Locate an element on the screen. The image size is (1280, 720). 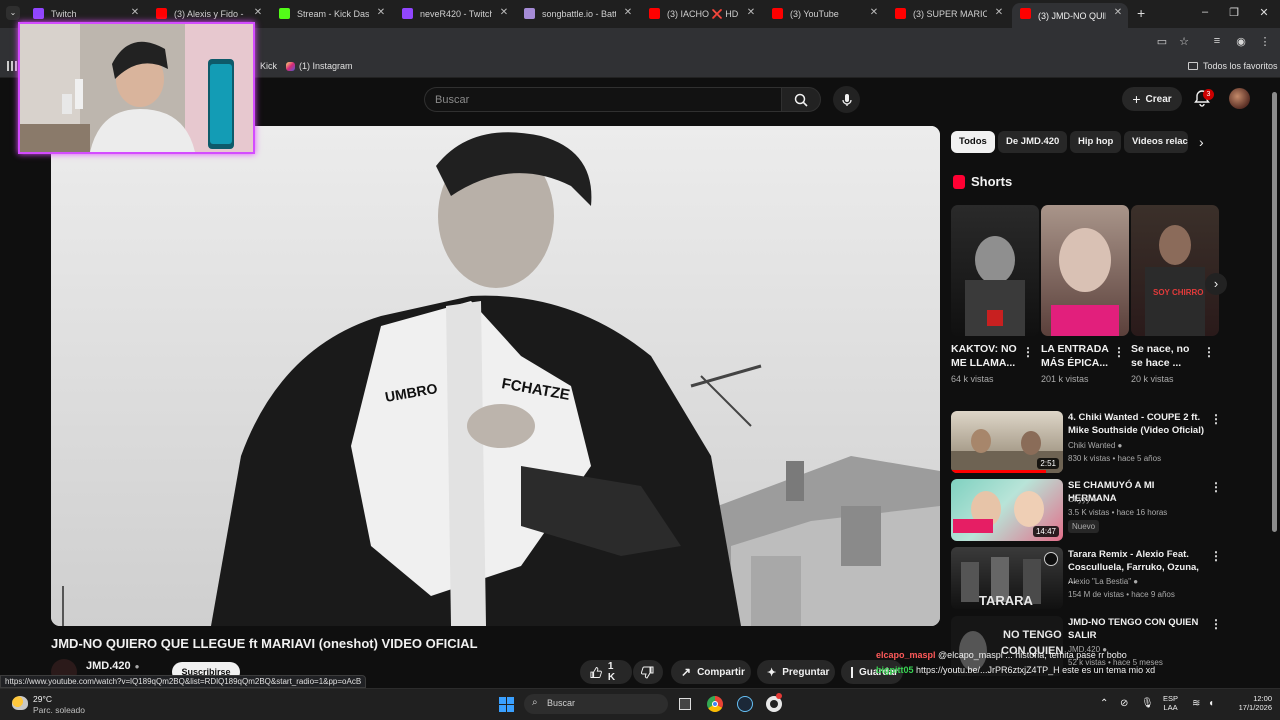
voice-search-button is located at coordinates (846, 99).